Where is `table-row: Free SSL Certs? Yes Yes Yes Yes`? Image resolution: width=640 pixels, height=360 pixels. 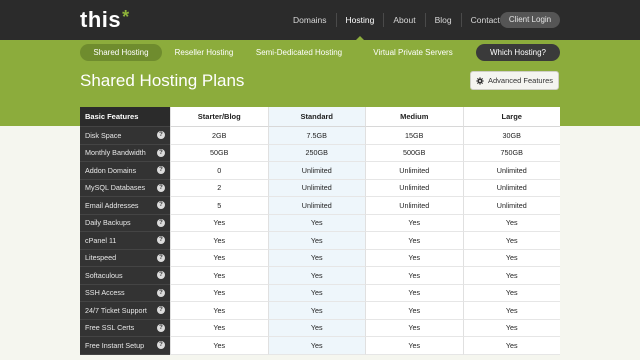 table-row: Free SSL Certs? Yes Yes Yes Yes is located at coordinates (320, 328).